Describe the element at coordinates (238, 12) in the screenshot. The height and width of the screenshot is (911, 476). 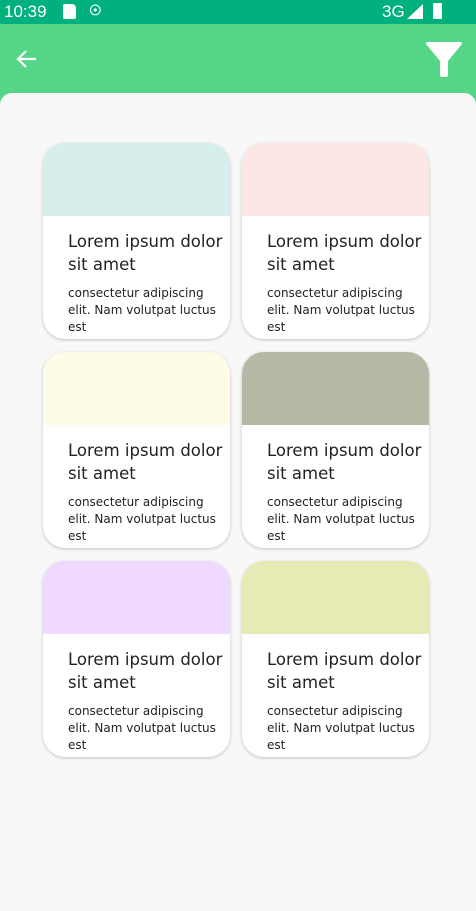
I see `status-bar: 10:39 ☉ 3G` at that location.